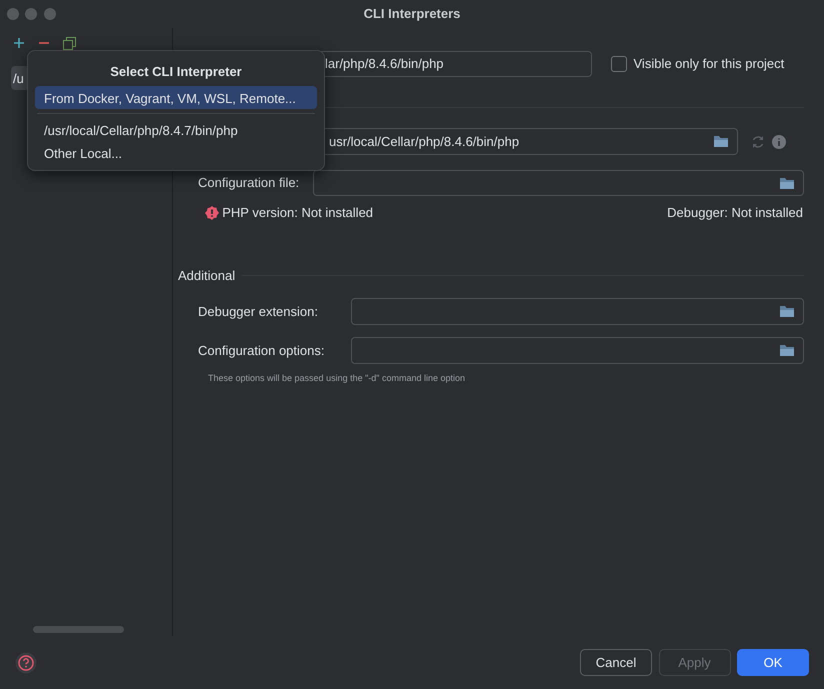  I want to click on hint-text: These options will be passed using the "-d" command line option, so click(336, 378).